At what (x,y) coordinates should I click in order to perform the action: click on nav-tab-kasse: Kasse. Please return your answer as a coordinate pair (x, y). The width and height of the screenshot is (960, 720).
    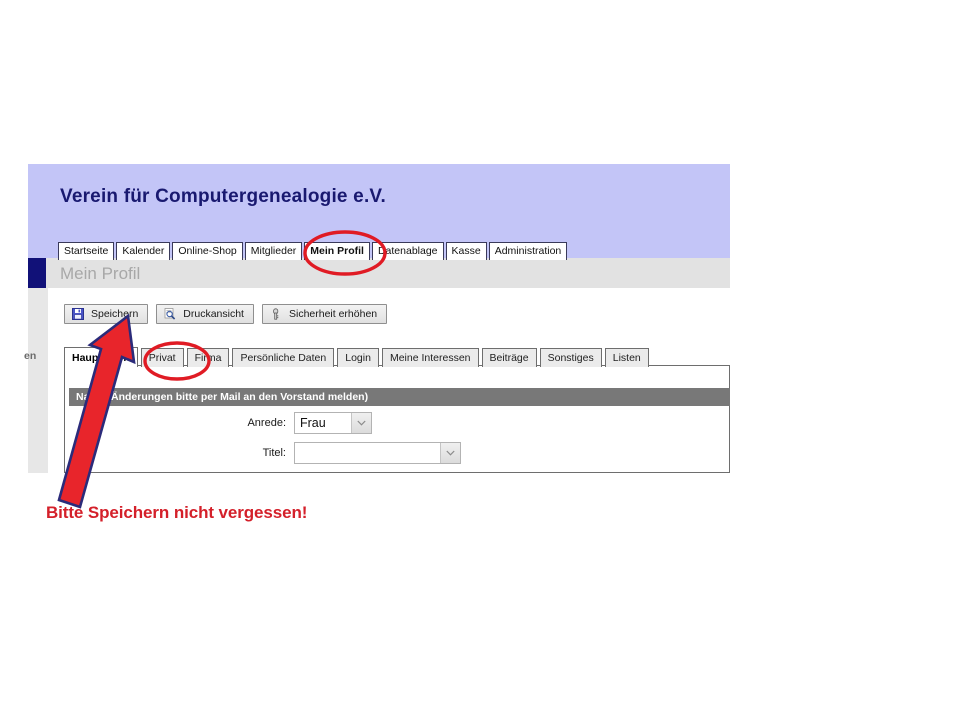
    Looking at the image, I should click on (466, 251).